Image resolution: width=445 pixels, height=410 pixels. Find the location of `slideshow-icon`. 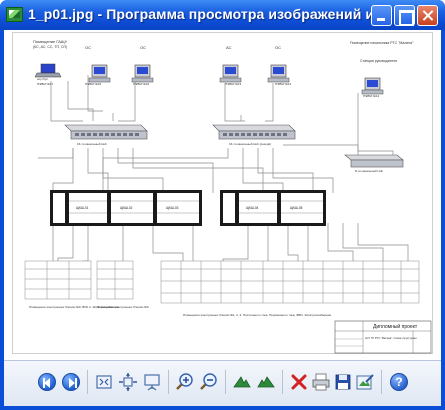

slideshow-icon is located at coordinates (152, 382).